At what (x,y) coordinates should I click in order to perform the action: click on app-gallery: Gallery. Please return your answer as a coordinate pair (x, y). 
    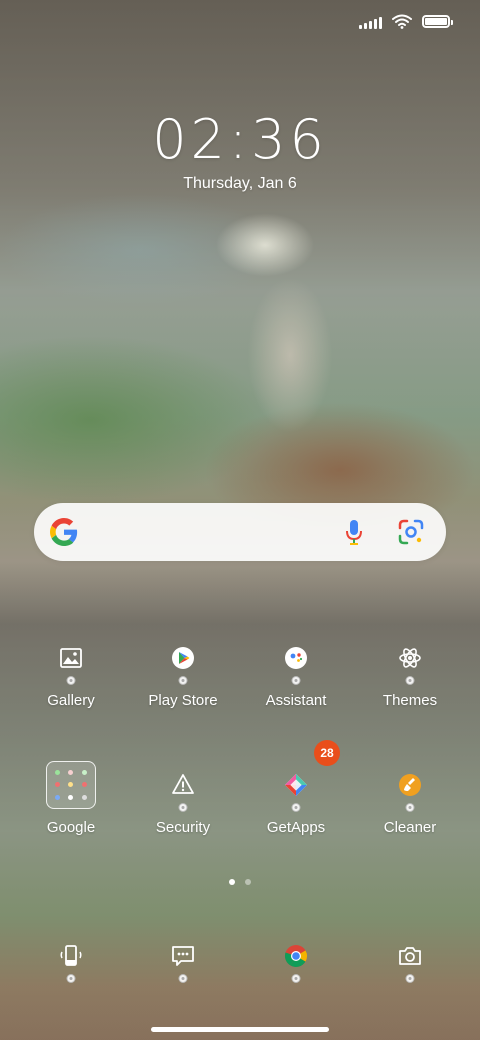
    Looking at the image, I should click on (71, 668).